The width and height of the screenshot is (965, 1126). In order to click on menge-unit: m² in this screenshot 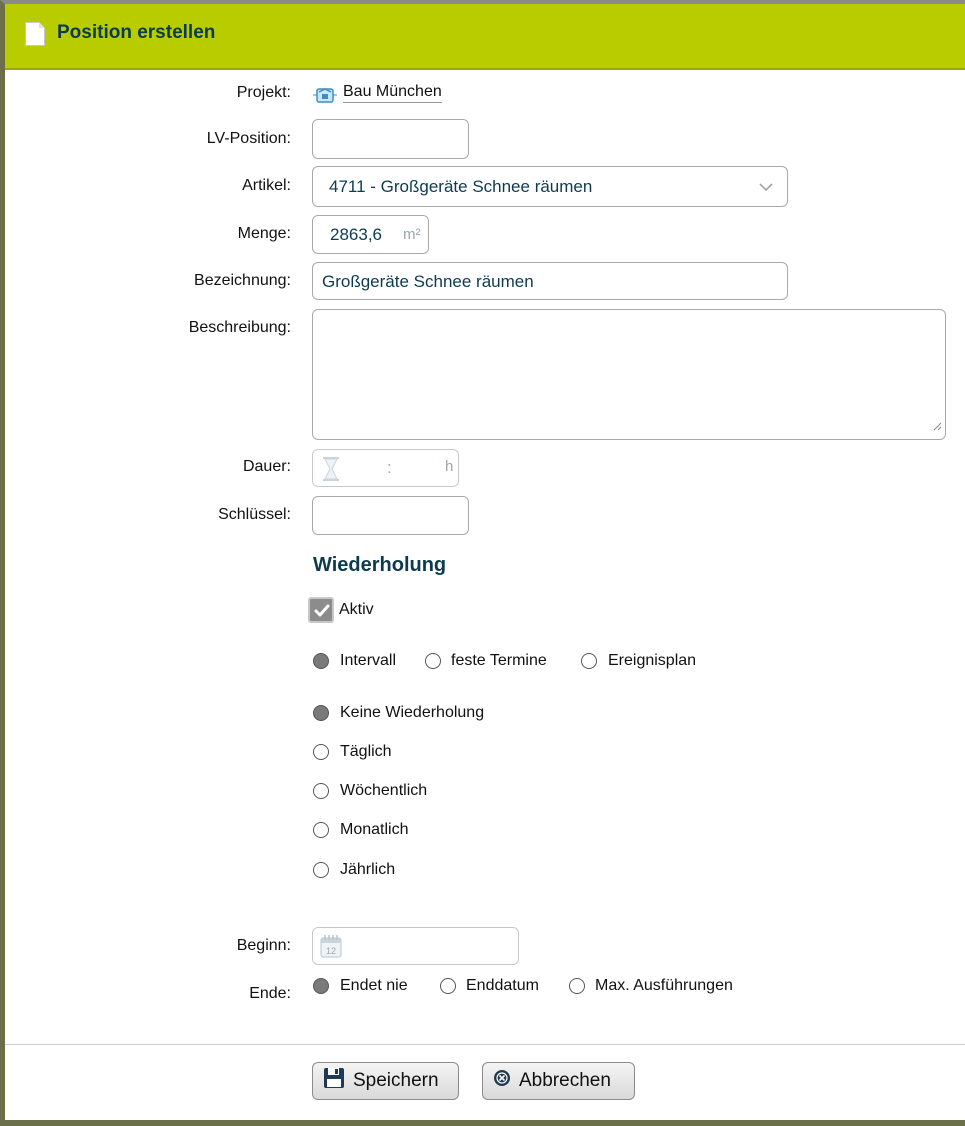, I will do `click(412, 234)`.